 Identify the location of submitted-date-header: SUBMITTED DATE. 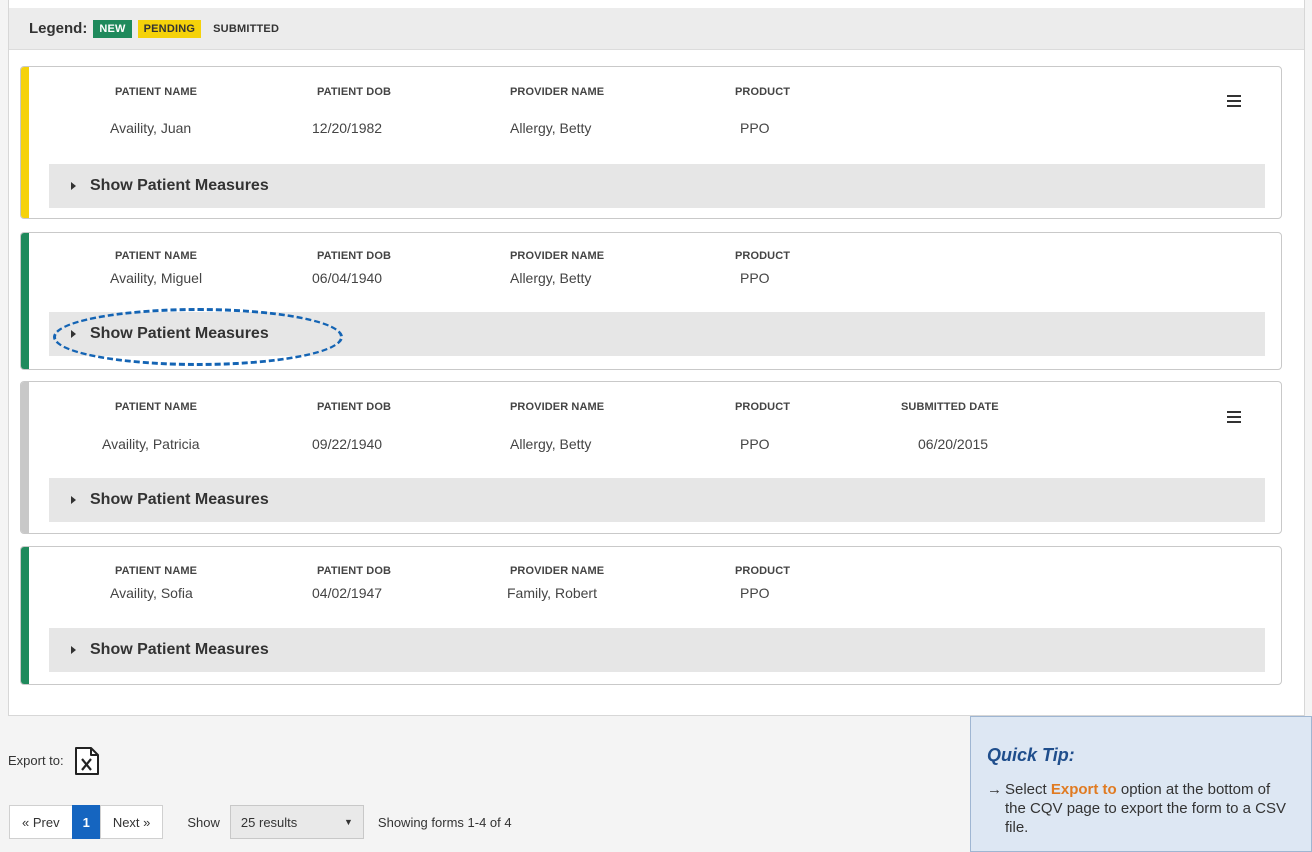
(950, 407).